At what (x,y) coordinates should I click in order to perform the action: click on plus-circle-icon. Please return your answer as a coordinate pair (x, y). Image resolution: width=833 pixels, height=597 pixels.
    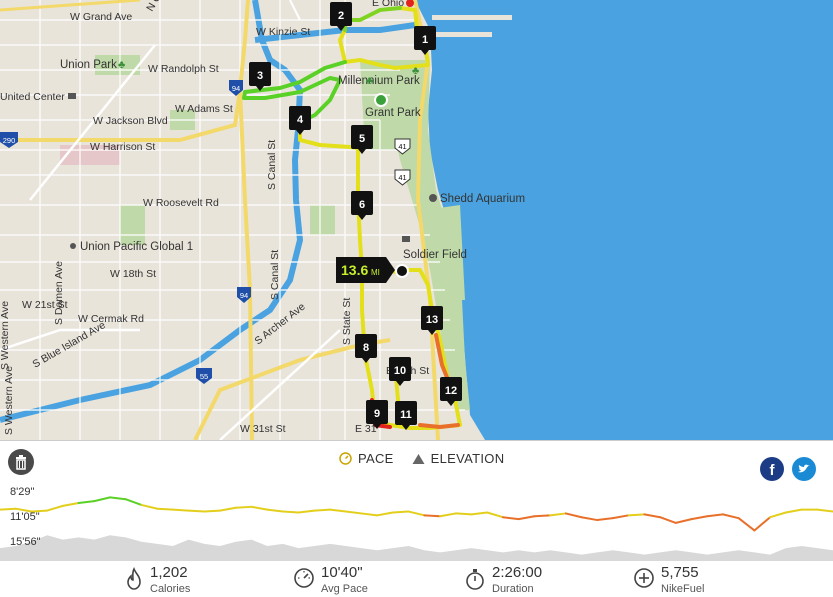
    Looking at the image, I should click on (644, 578).